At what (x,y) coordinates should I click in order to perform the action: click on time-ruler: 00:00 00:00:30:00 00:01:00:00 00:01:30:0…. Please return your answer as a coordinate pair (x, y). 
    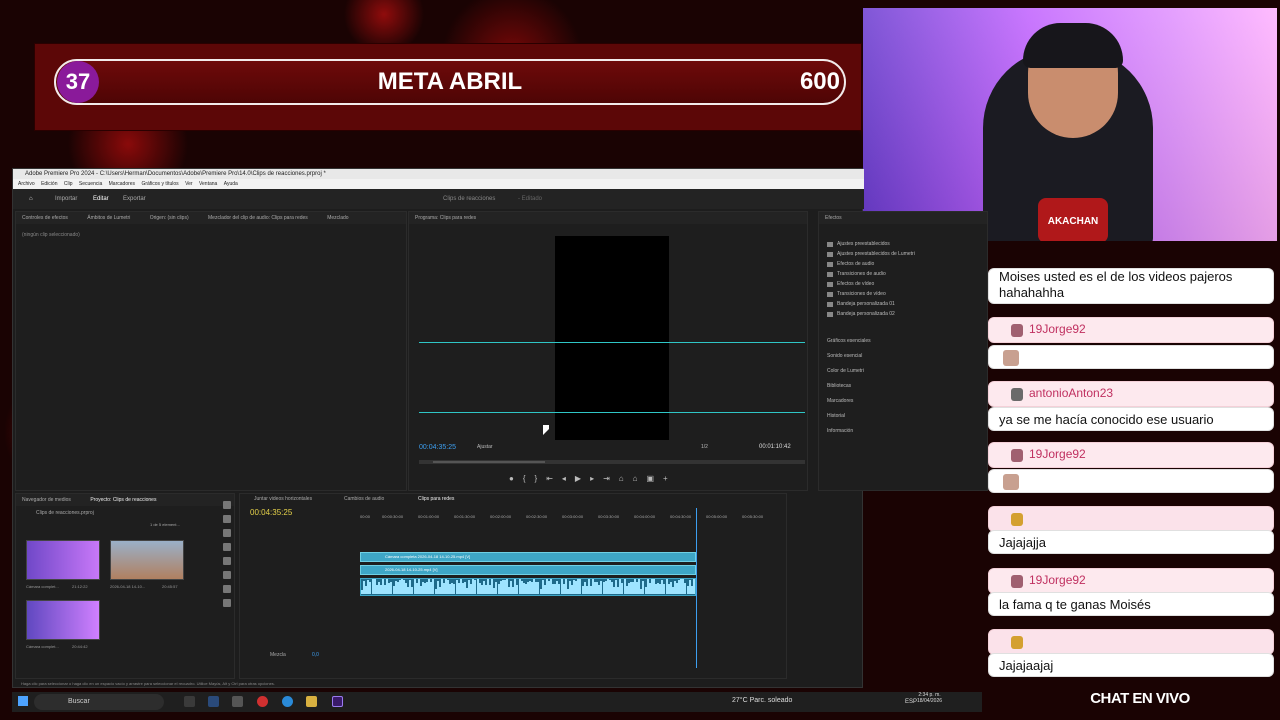
    Looking at the image, I should click on (569, 518).